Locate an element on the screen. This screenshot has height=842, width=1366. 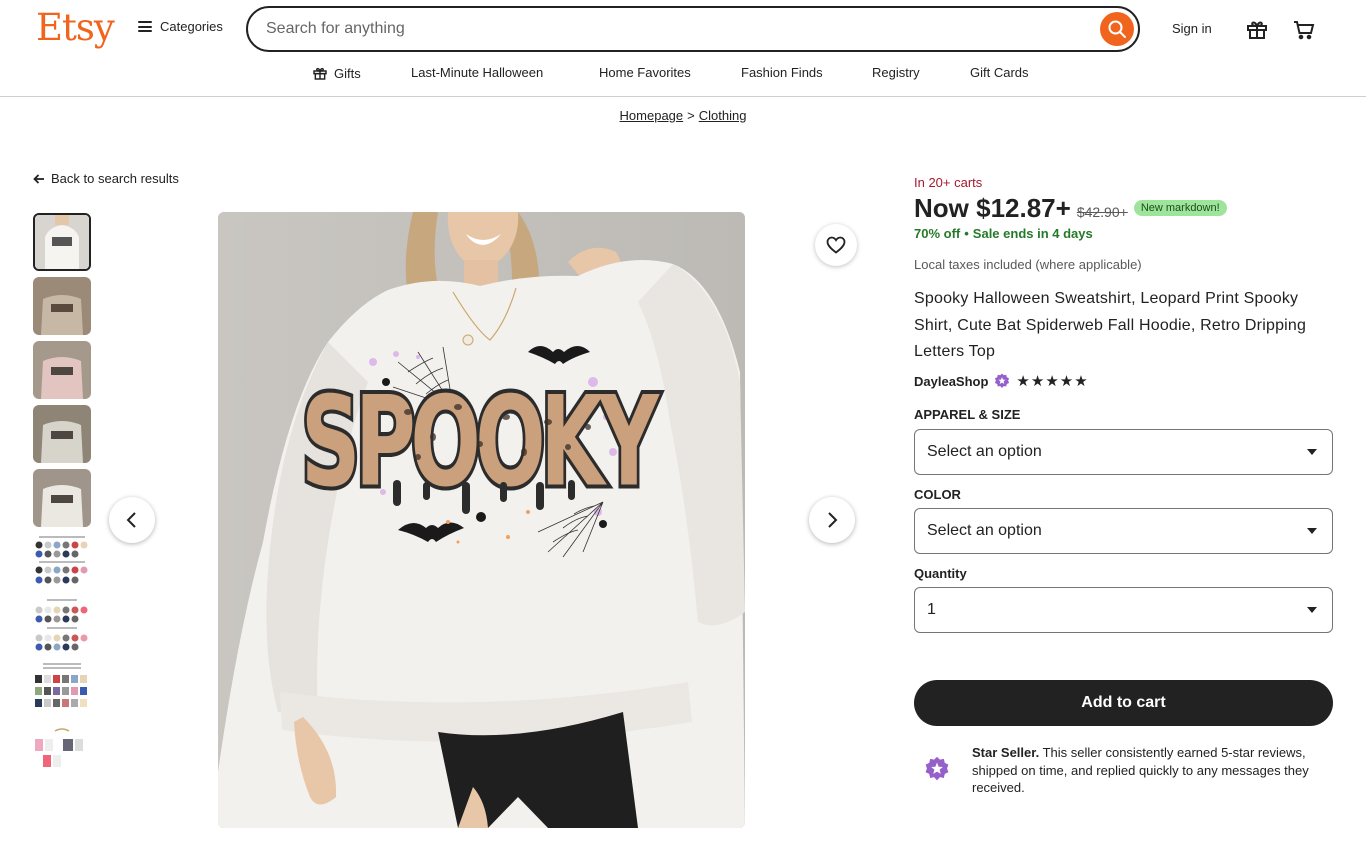
search-input is located at coordinates (676, 29).